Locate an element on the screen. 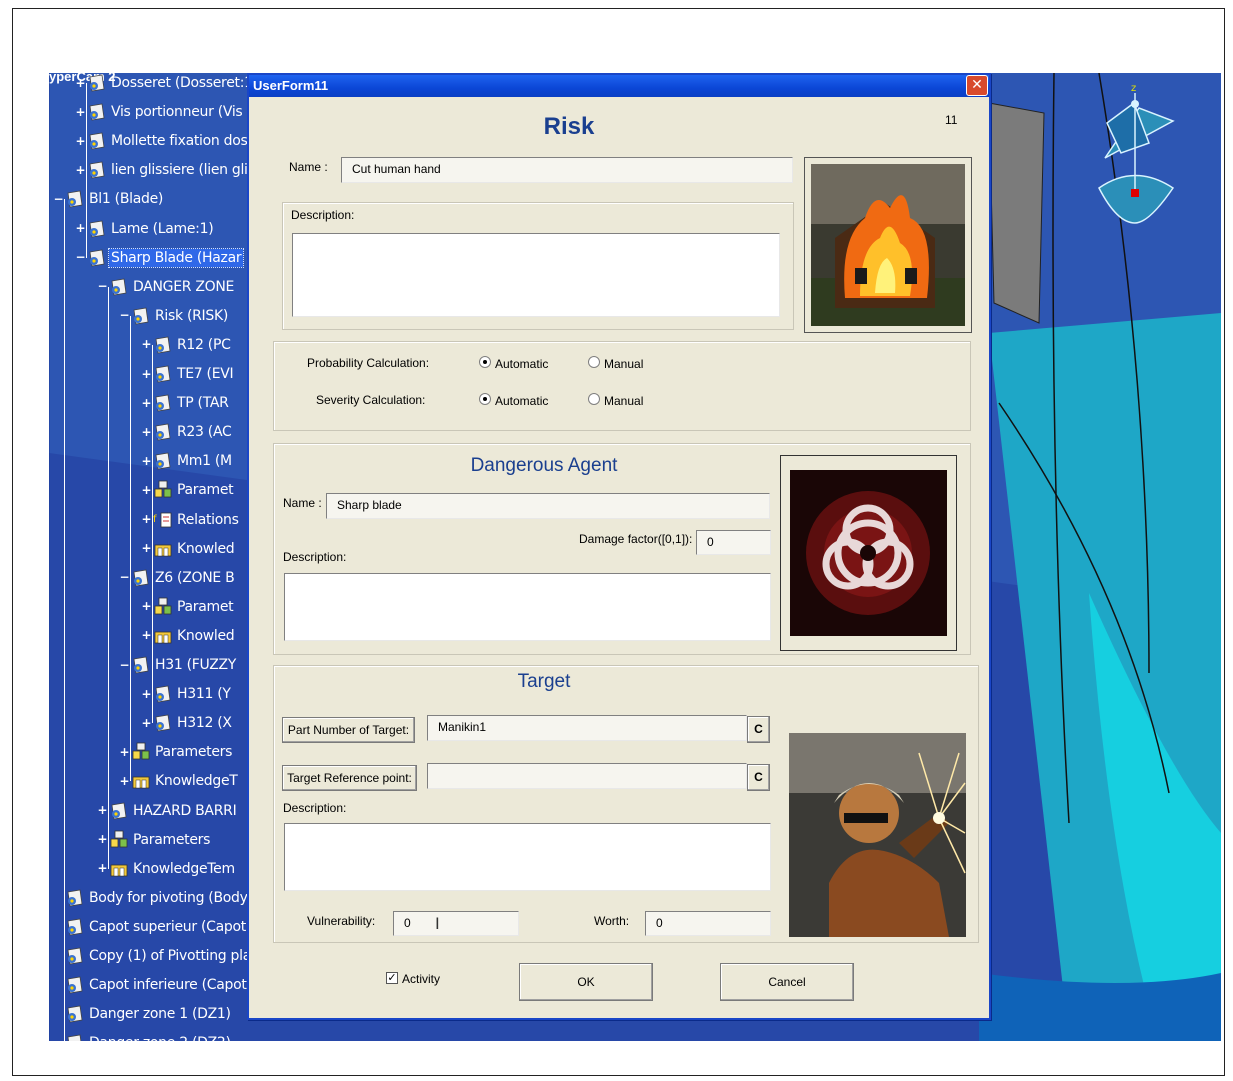 The height and width of the screenshot is (1081, 1233). agent-name-field: Sharp blade is located at coordinates (548, 506).